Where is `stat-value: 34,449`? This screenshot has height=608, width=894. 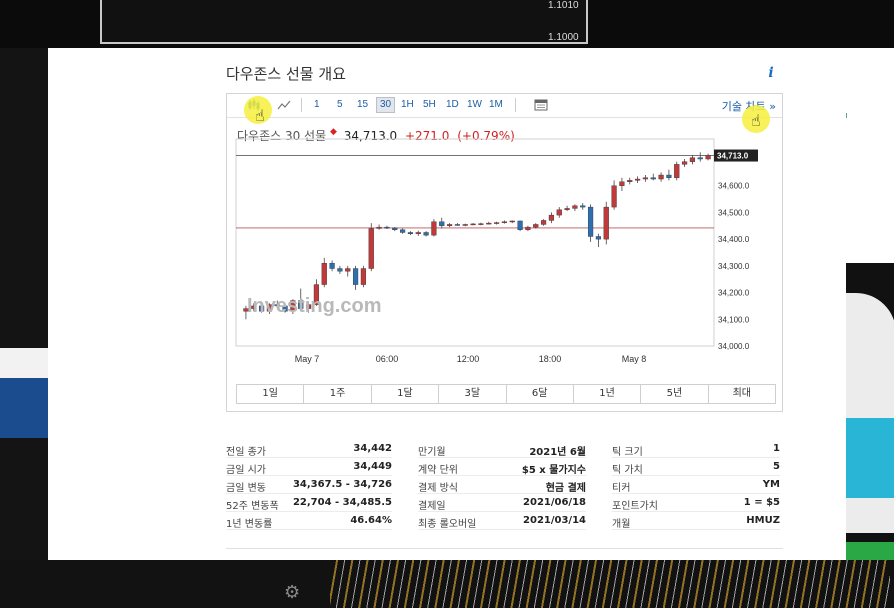
stat-value: 34,449 is located at coordinates (372, 466).